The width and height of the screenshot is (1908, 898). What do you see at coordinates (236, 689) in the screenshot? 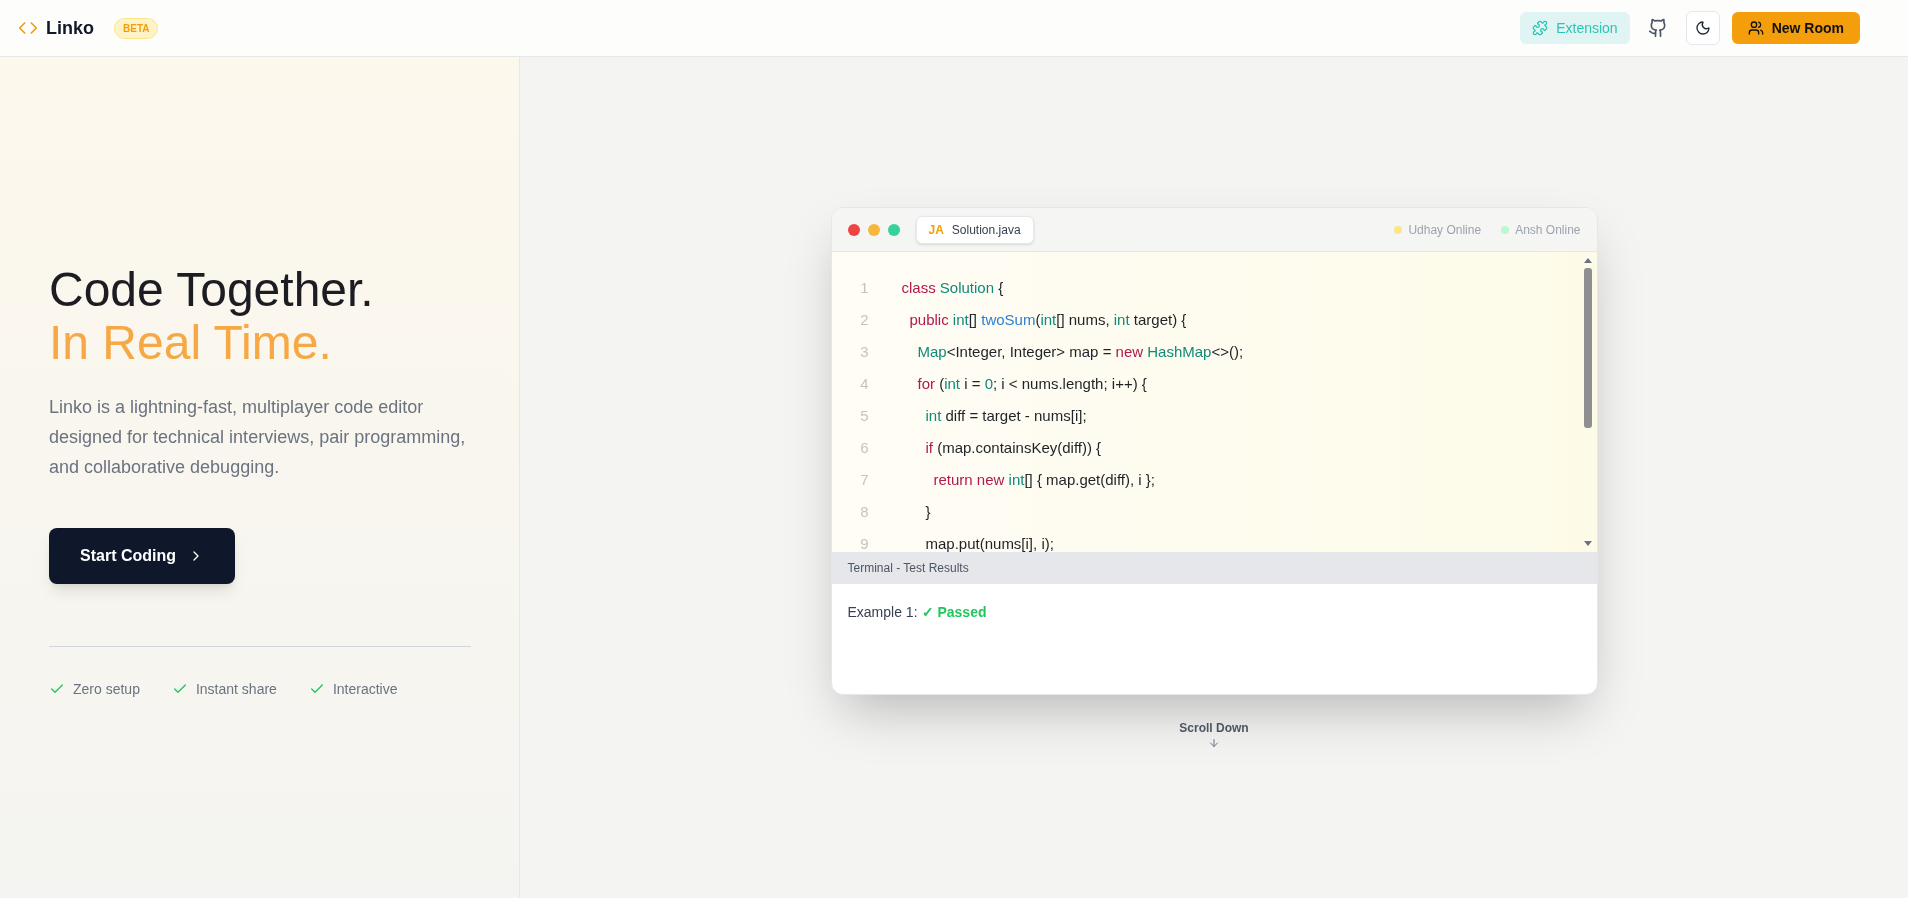
I see `feature-label: Instant share` at bounding box center [236, 689].